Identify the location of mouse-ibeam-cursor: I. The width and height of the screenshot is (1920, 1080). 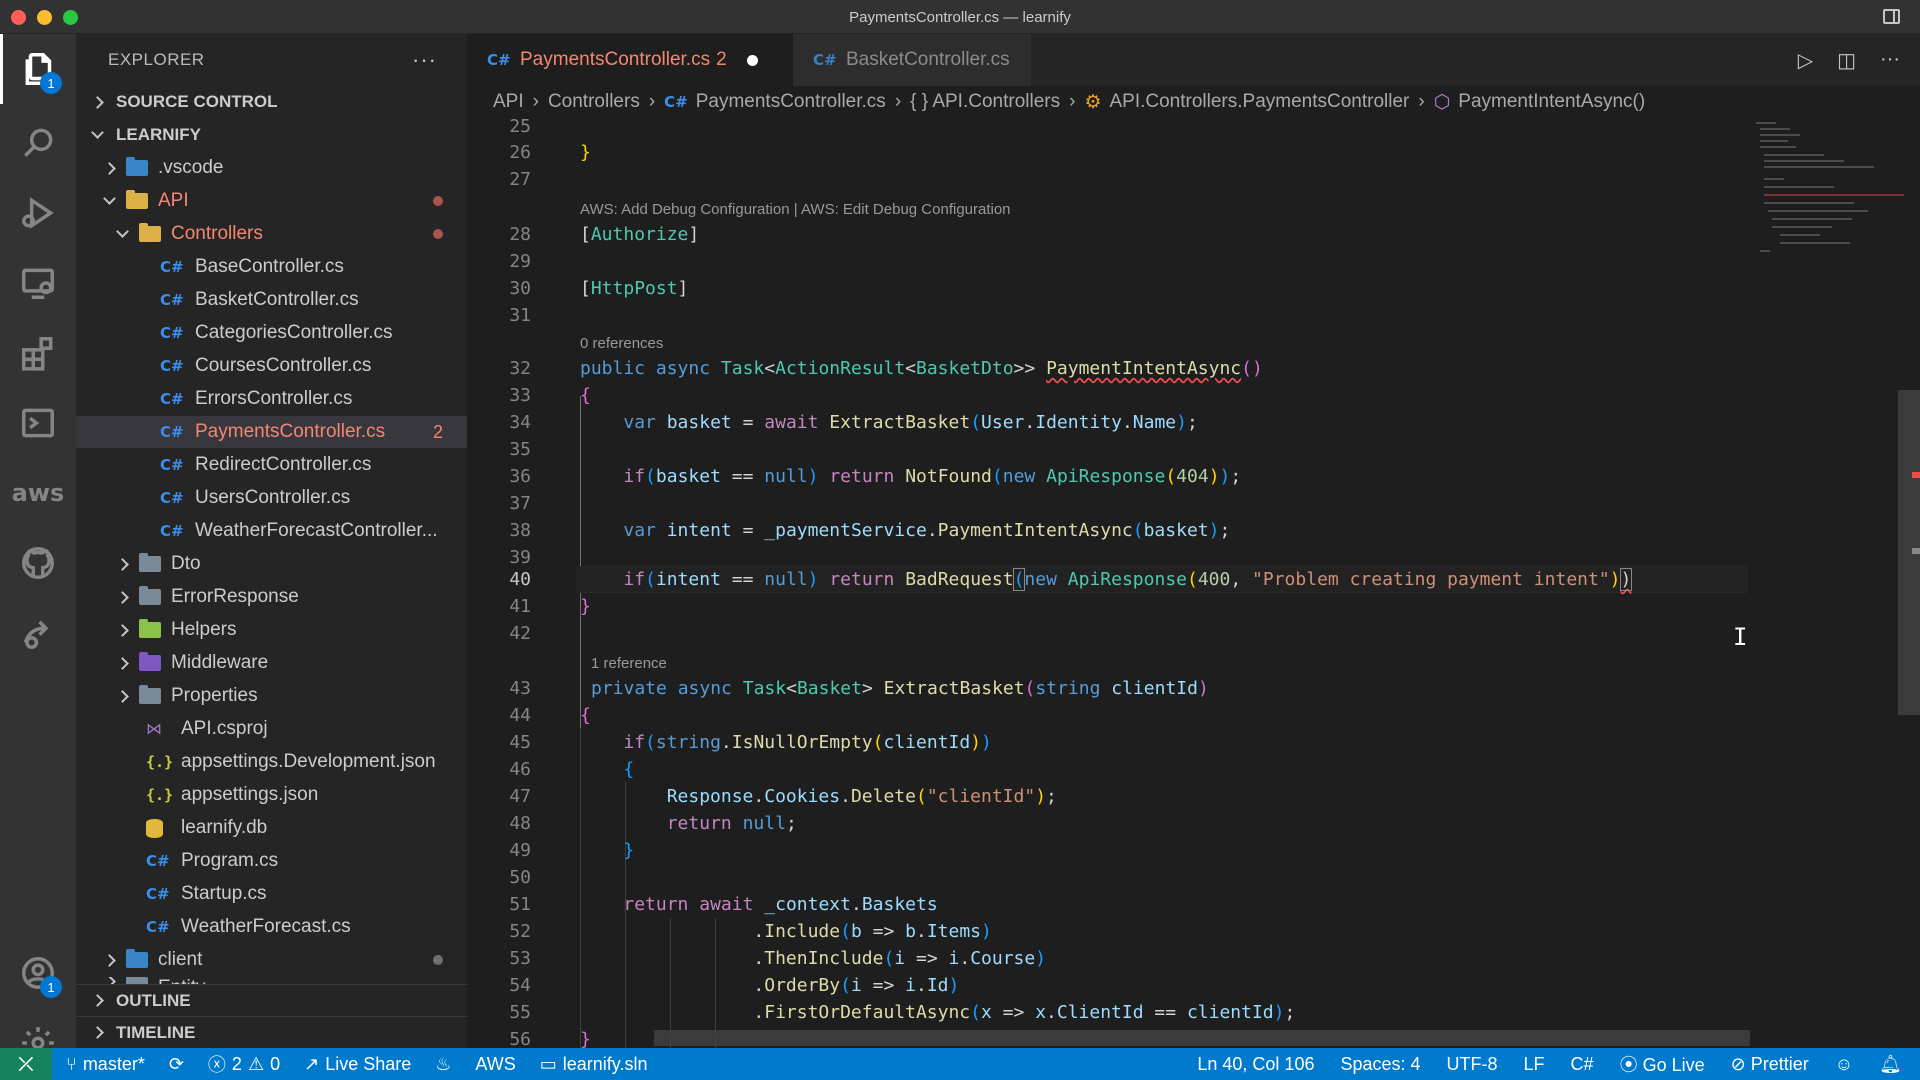
(1740, 637).